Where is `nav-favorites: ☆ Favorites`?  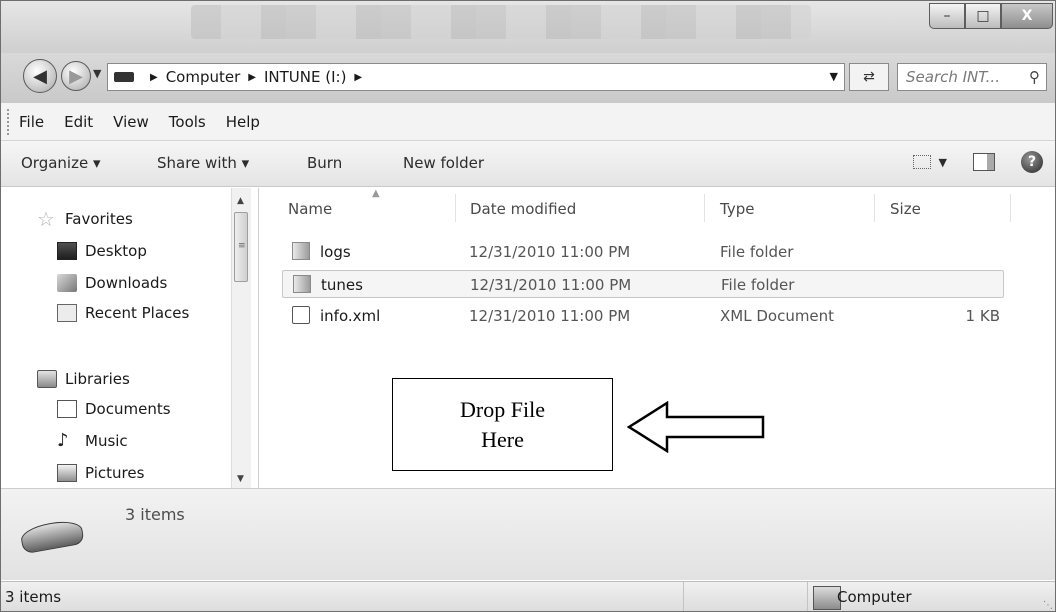 nav-favorites: ☆ Favorites is located at coordinates (85, 219).